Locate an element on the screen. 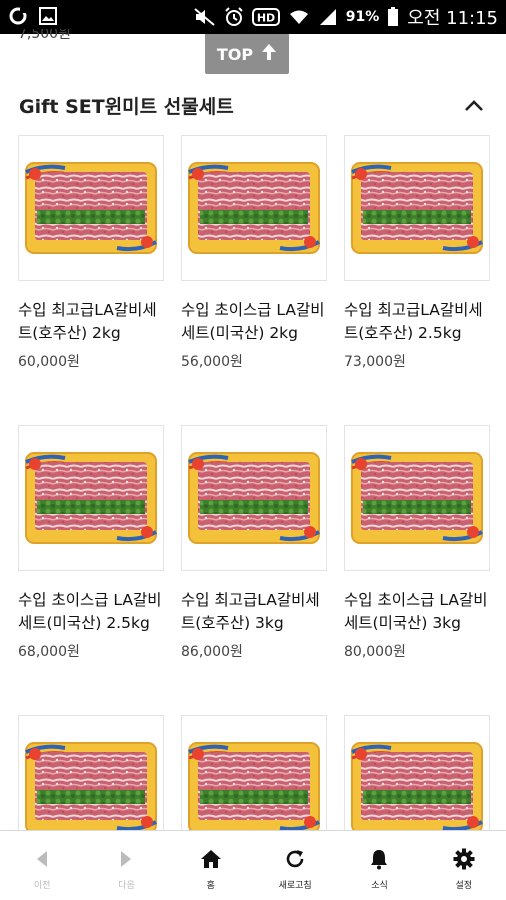 This screenshot has width=506, height=900. status-bar: HD 91% 오전 11:15 is located at coordinates (253, 17).